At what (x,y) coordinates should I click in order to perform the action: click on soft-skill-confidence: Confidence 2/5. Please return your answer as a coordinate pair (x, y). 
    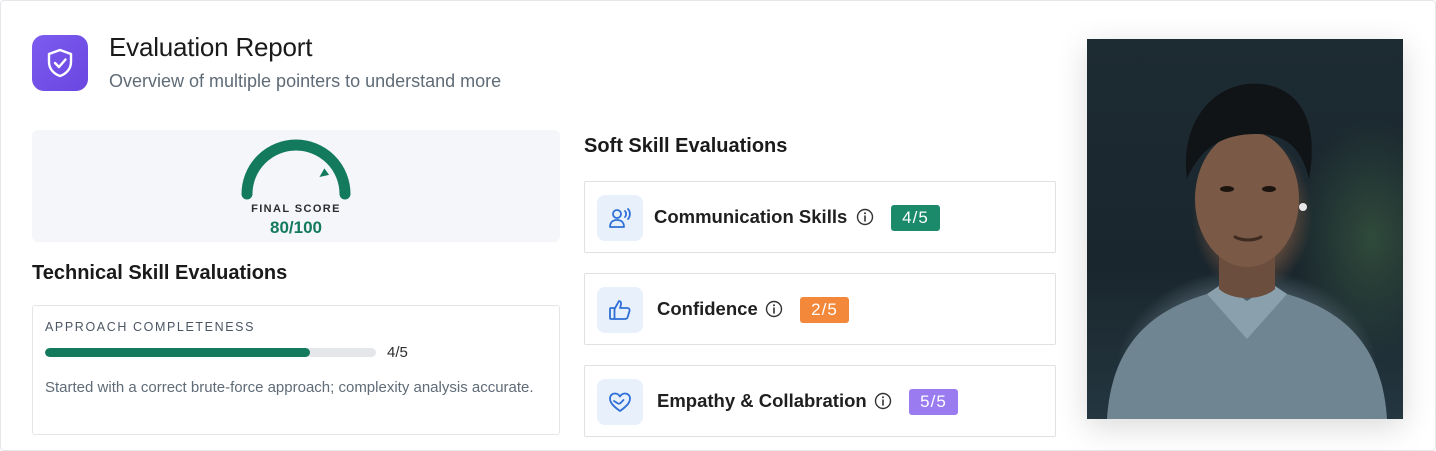
    Looking at the image, I should click on (820, 309).